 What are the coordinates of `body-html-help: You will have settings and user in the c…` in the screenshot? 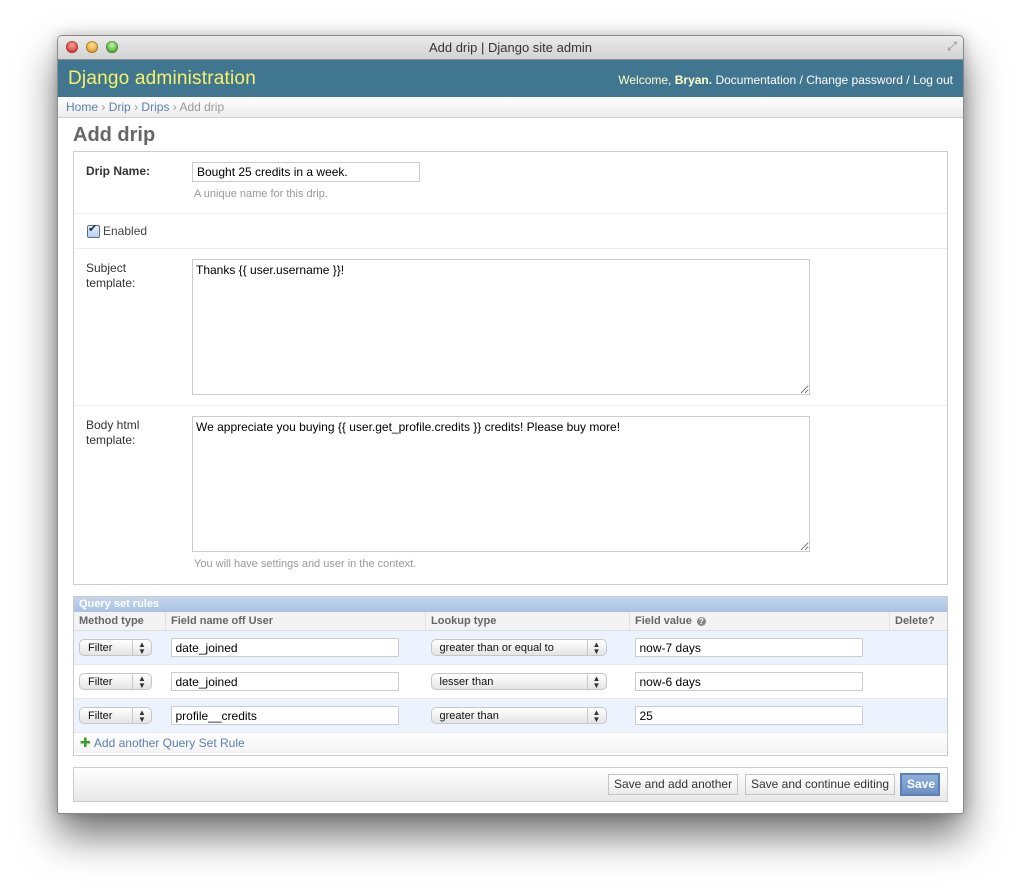 It's located at (305, 564).